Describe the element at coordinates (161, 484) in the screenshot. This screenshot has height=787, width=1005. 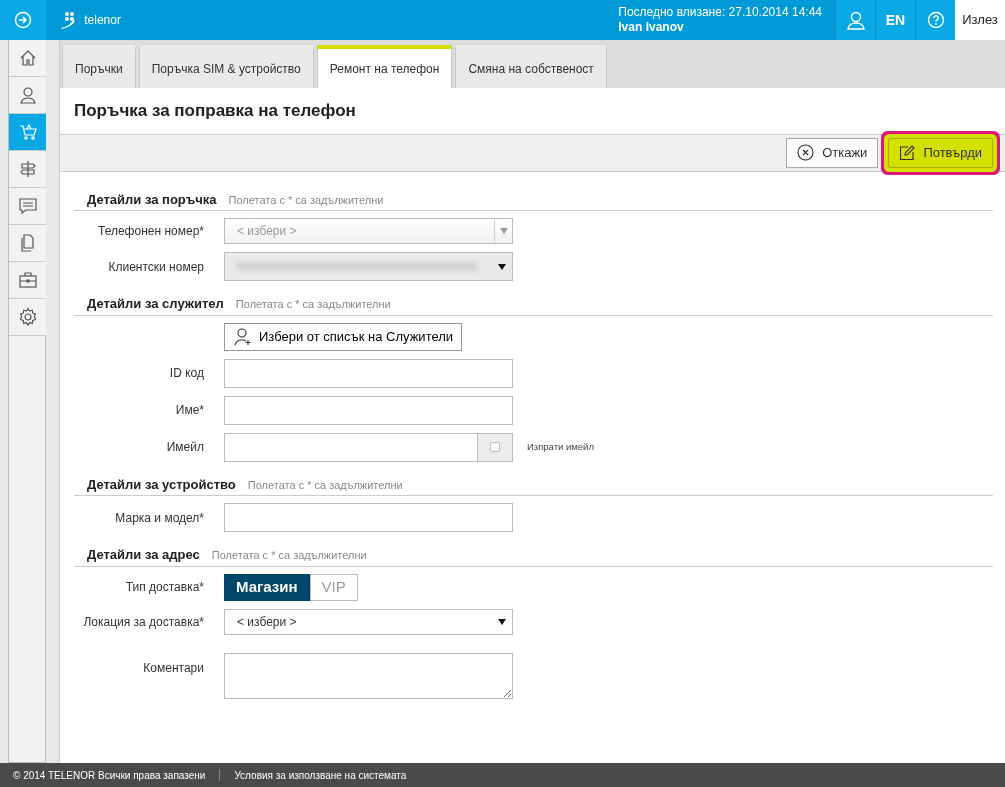
I see `section-title: Детайли за устройство` at that location.